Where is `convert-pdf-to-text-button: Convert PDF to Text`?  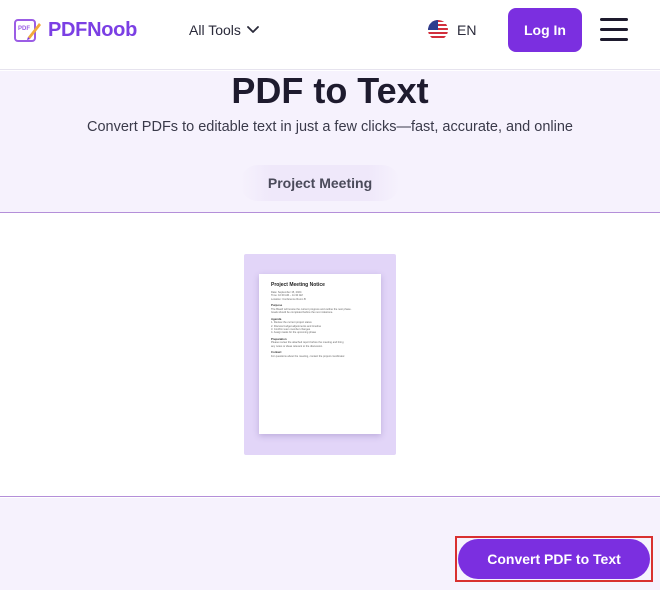 convert-pdf-to-text-button: Convert PDF to Text is located at coordinates (554, 559).